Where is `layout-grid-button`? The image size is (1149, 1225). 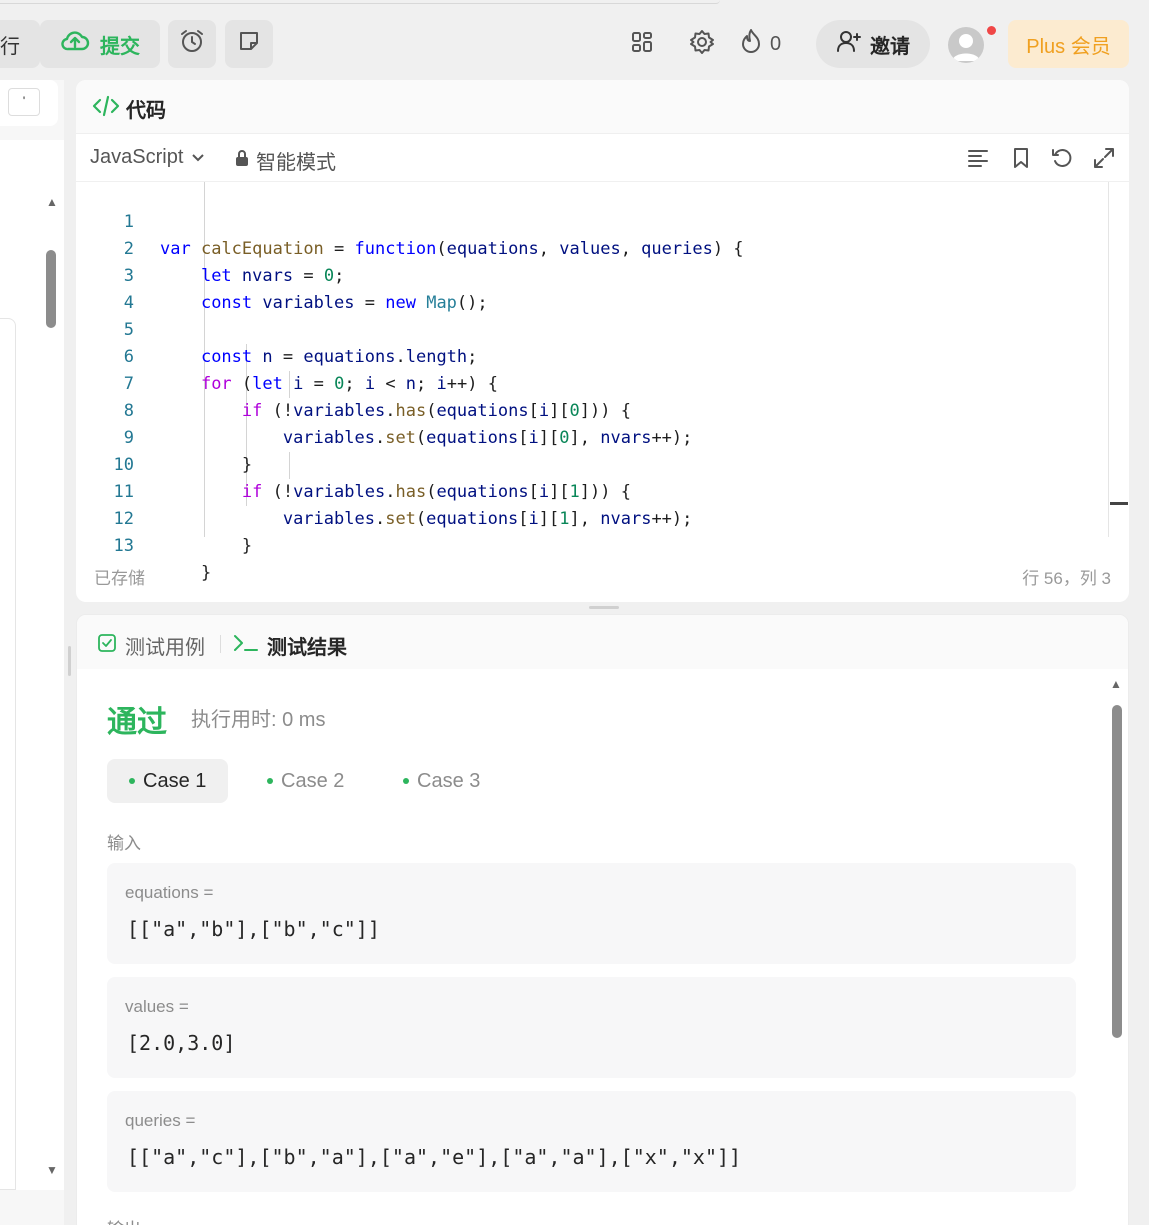 layout-grid-button is located at coordinates (642, 44).